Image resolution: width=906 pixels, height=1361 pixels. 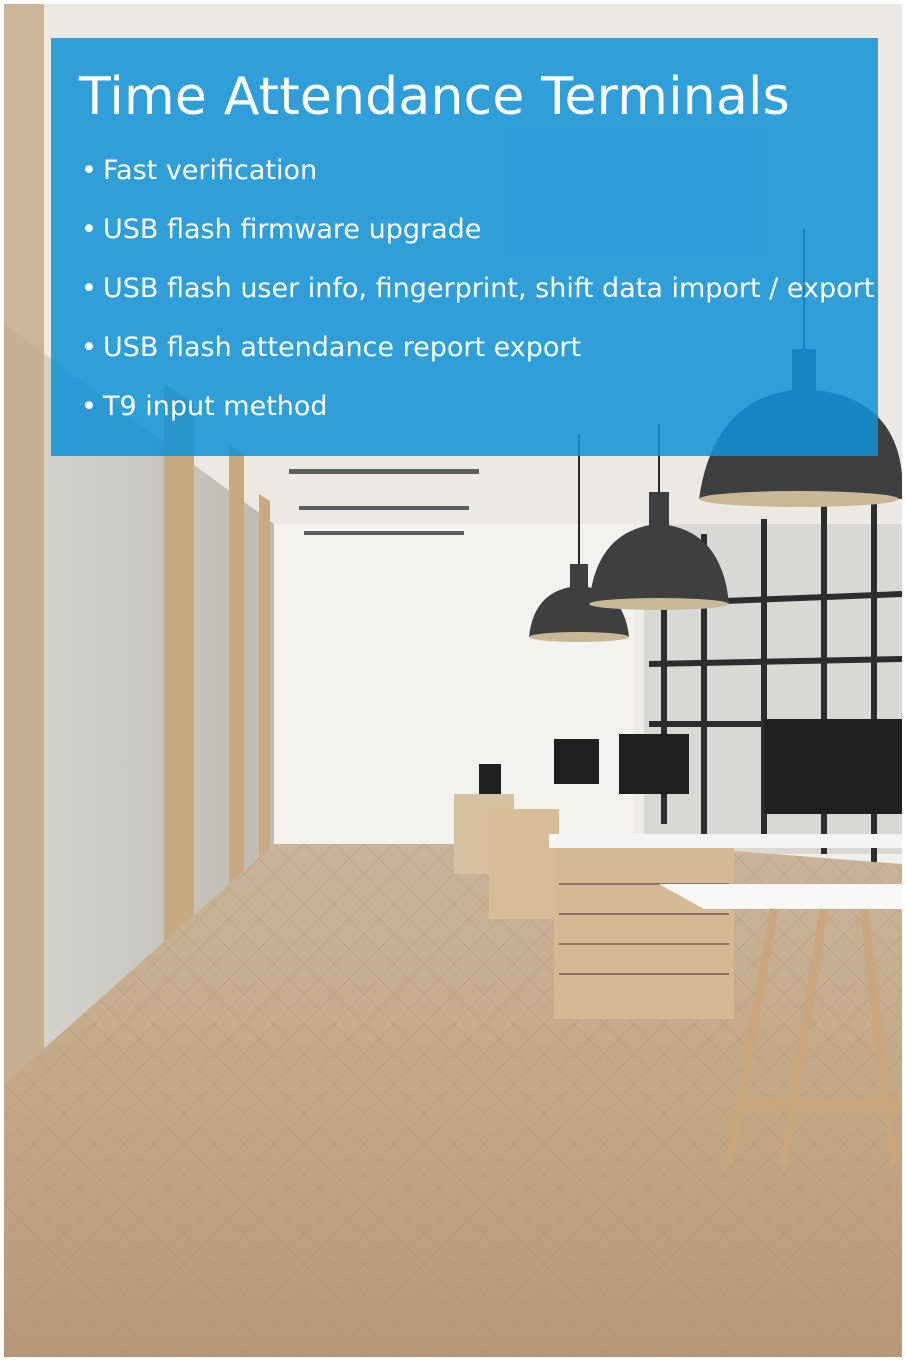 I want to click on list-item-label: T9 input method, so click(x=215, y=406).